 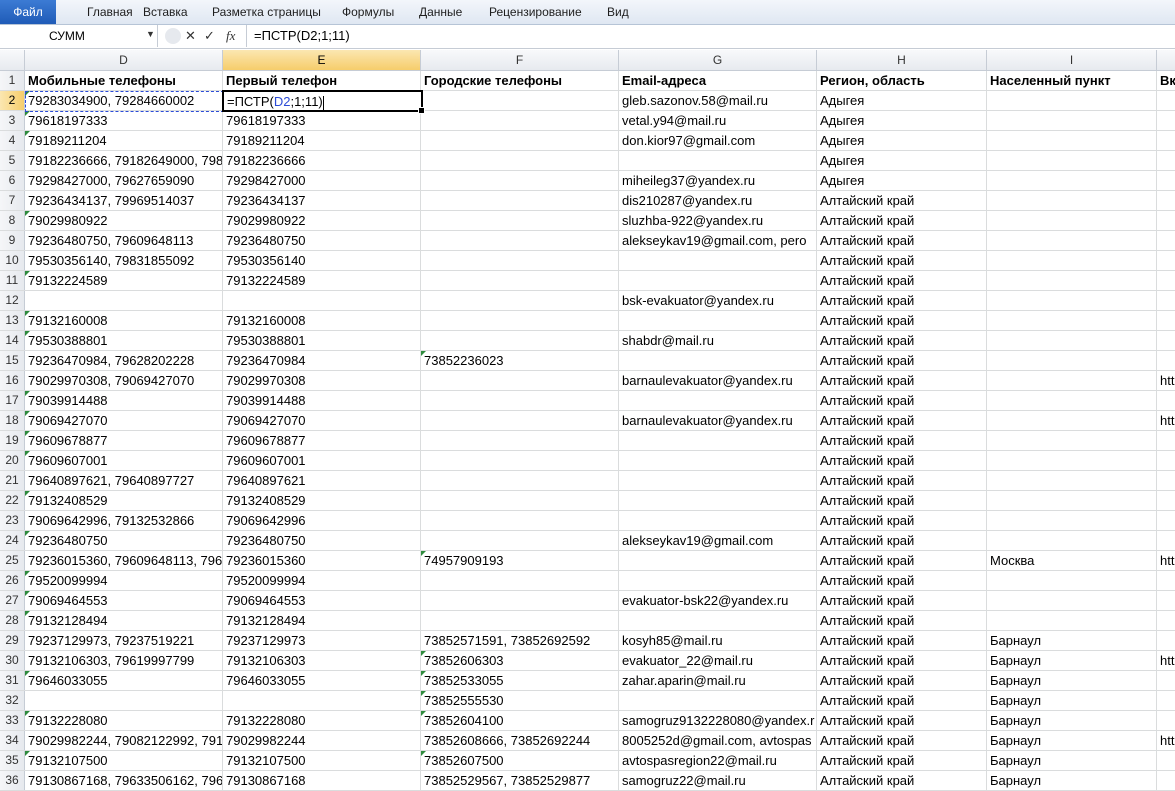 I want to click on row-number: 9, so click(x=12, y=240).